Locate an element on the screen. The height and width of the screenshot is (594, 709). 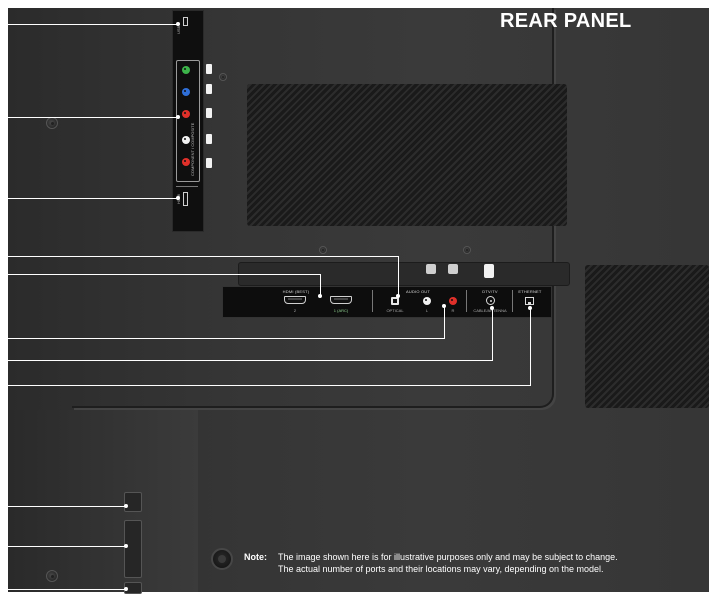
note-label: Note: is located at coordinates (255, 557).